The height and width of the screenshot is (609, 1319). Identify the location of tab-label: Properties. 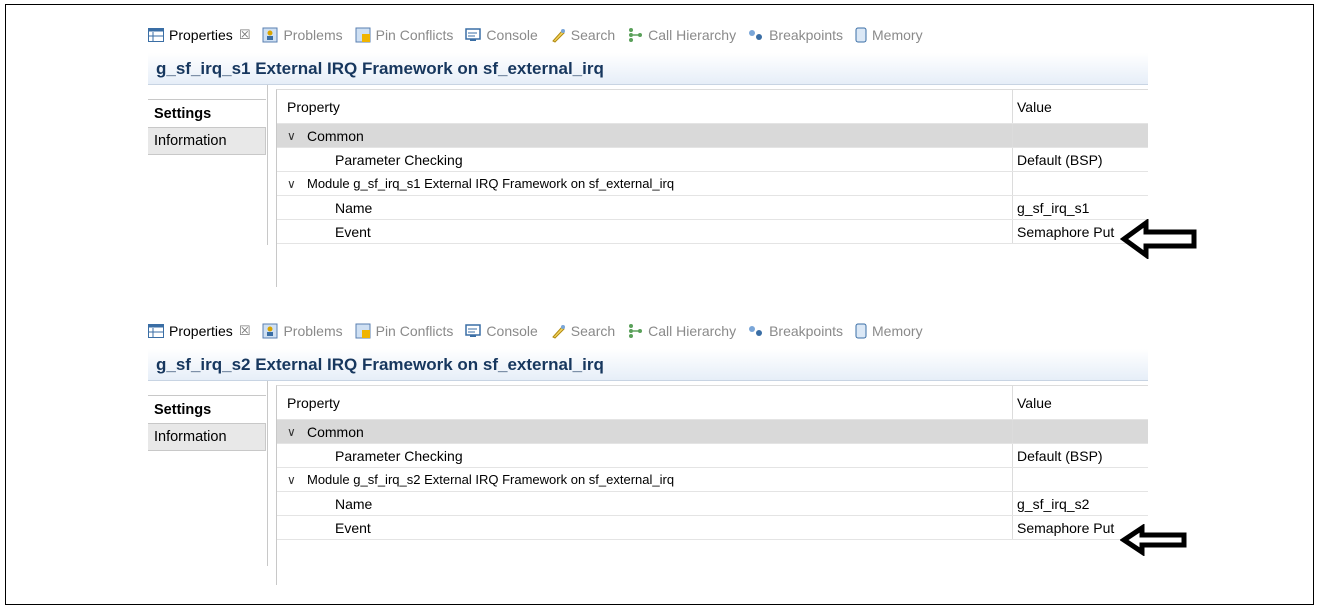
(201, 35).